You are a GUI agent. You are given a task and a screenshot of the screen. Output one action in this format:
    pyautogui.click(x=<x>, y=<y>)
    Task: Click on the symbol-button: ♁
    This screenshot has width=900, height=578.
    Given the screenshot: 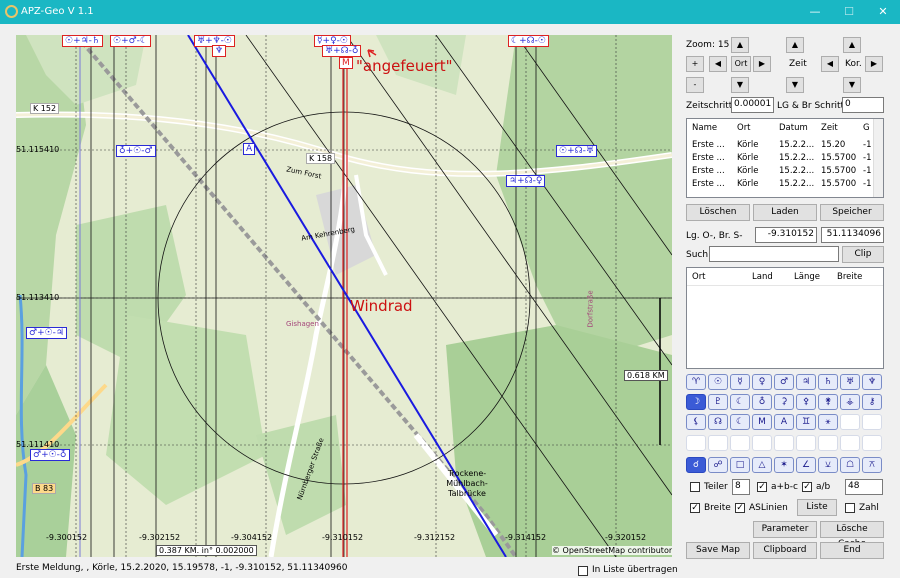 What is the action you would take?
    pyautogui.click(x=762, y=402)
    